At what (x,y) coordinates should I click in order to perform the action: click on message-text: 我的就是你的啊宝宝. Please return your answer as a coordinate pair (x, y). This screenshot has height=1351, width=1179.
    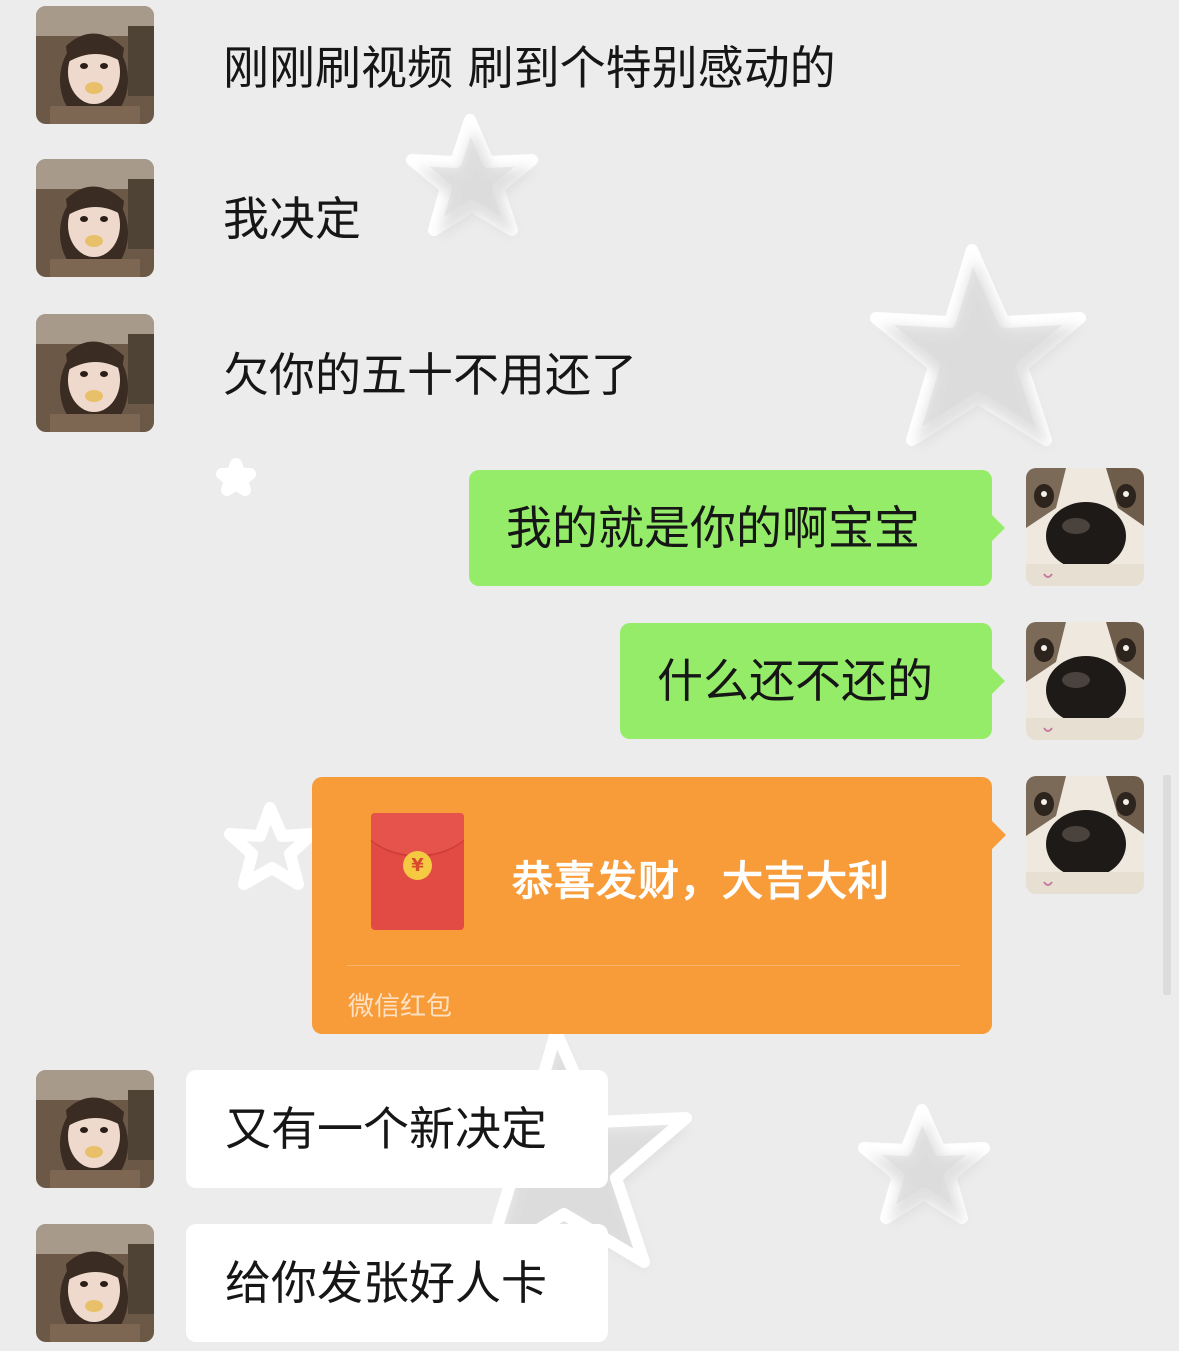
    Looking at the image, I should click on (713, 528).